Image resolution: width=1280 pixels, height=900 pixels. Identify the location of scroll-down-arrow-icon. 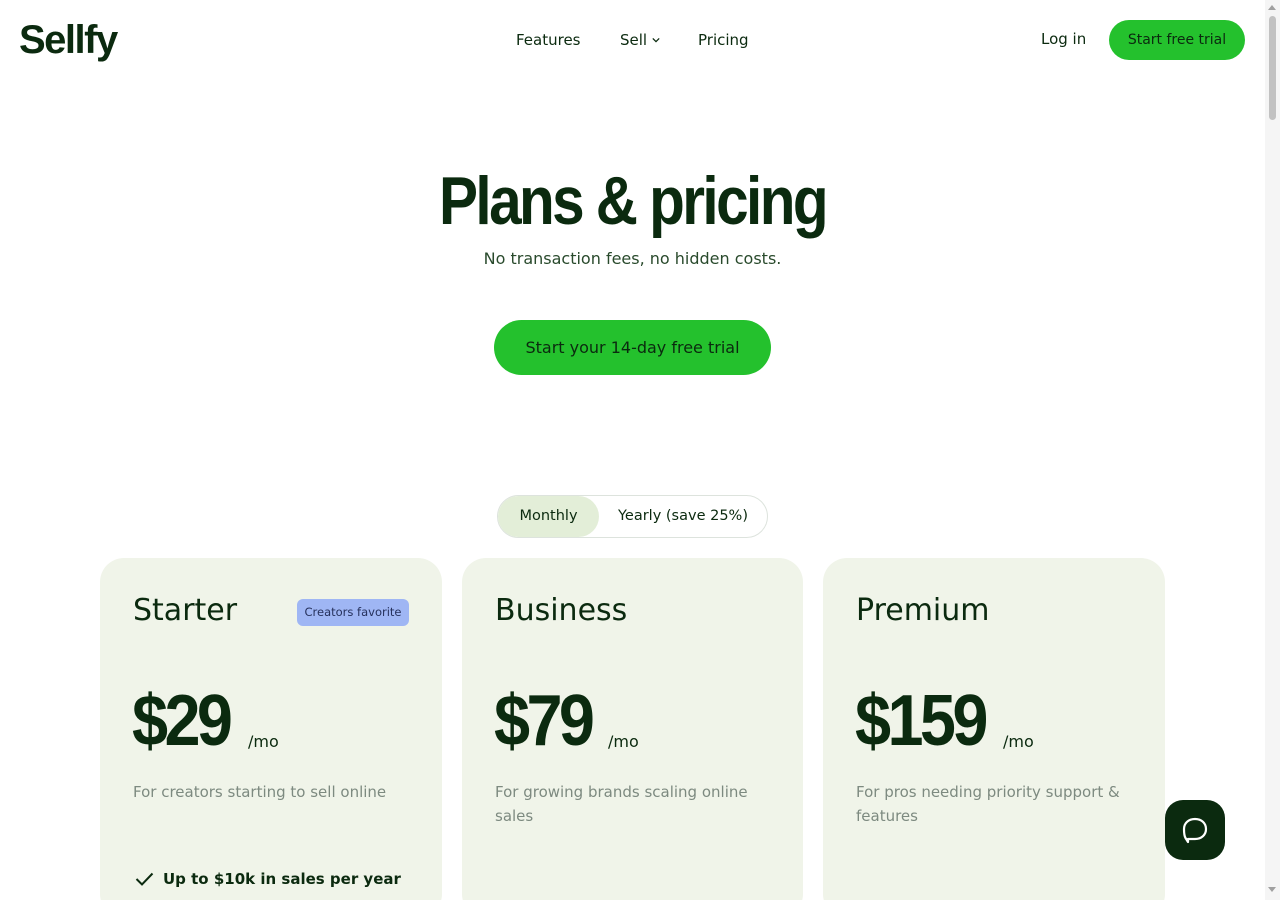
(1272, 889).